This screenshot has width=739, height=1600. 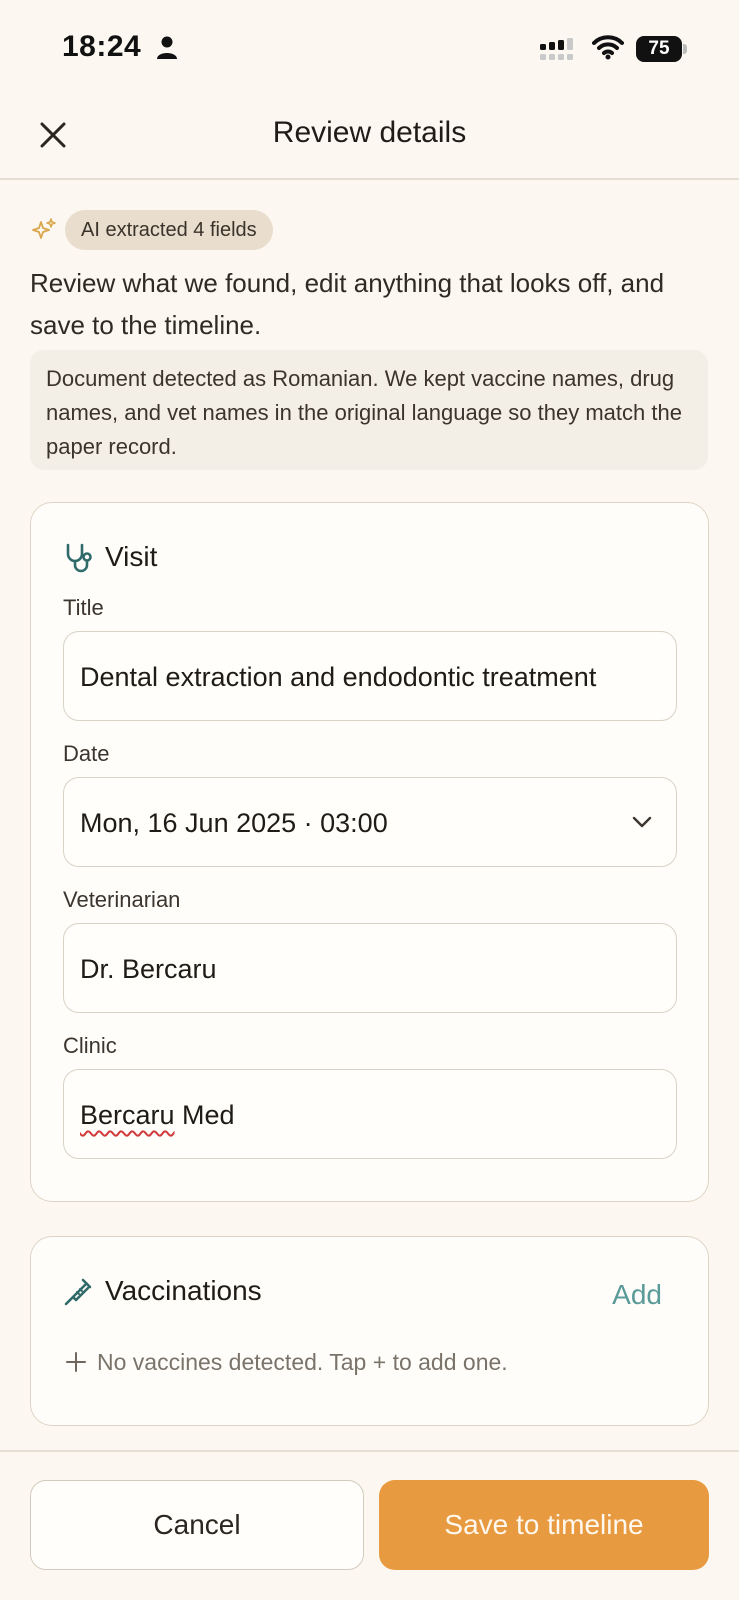 I want to click on sparkle-icon, so click(x=44, y=228).